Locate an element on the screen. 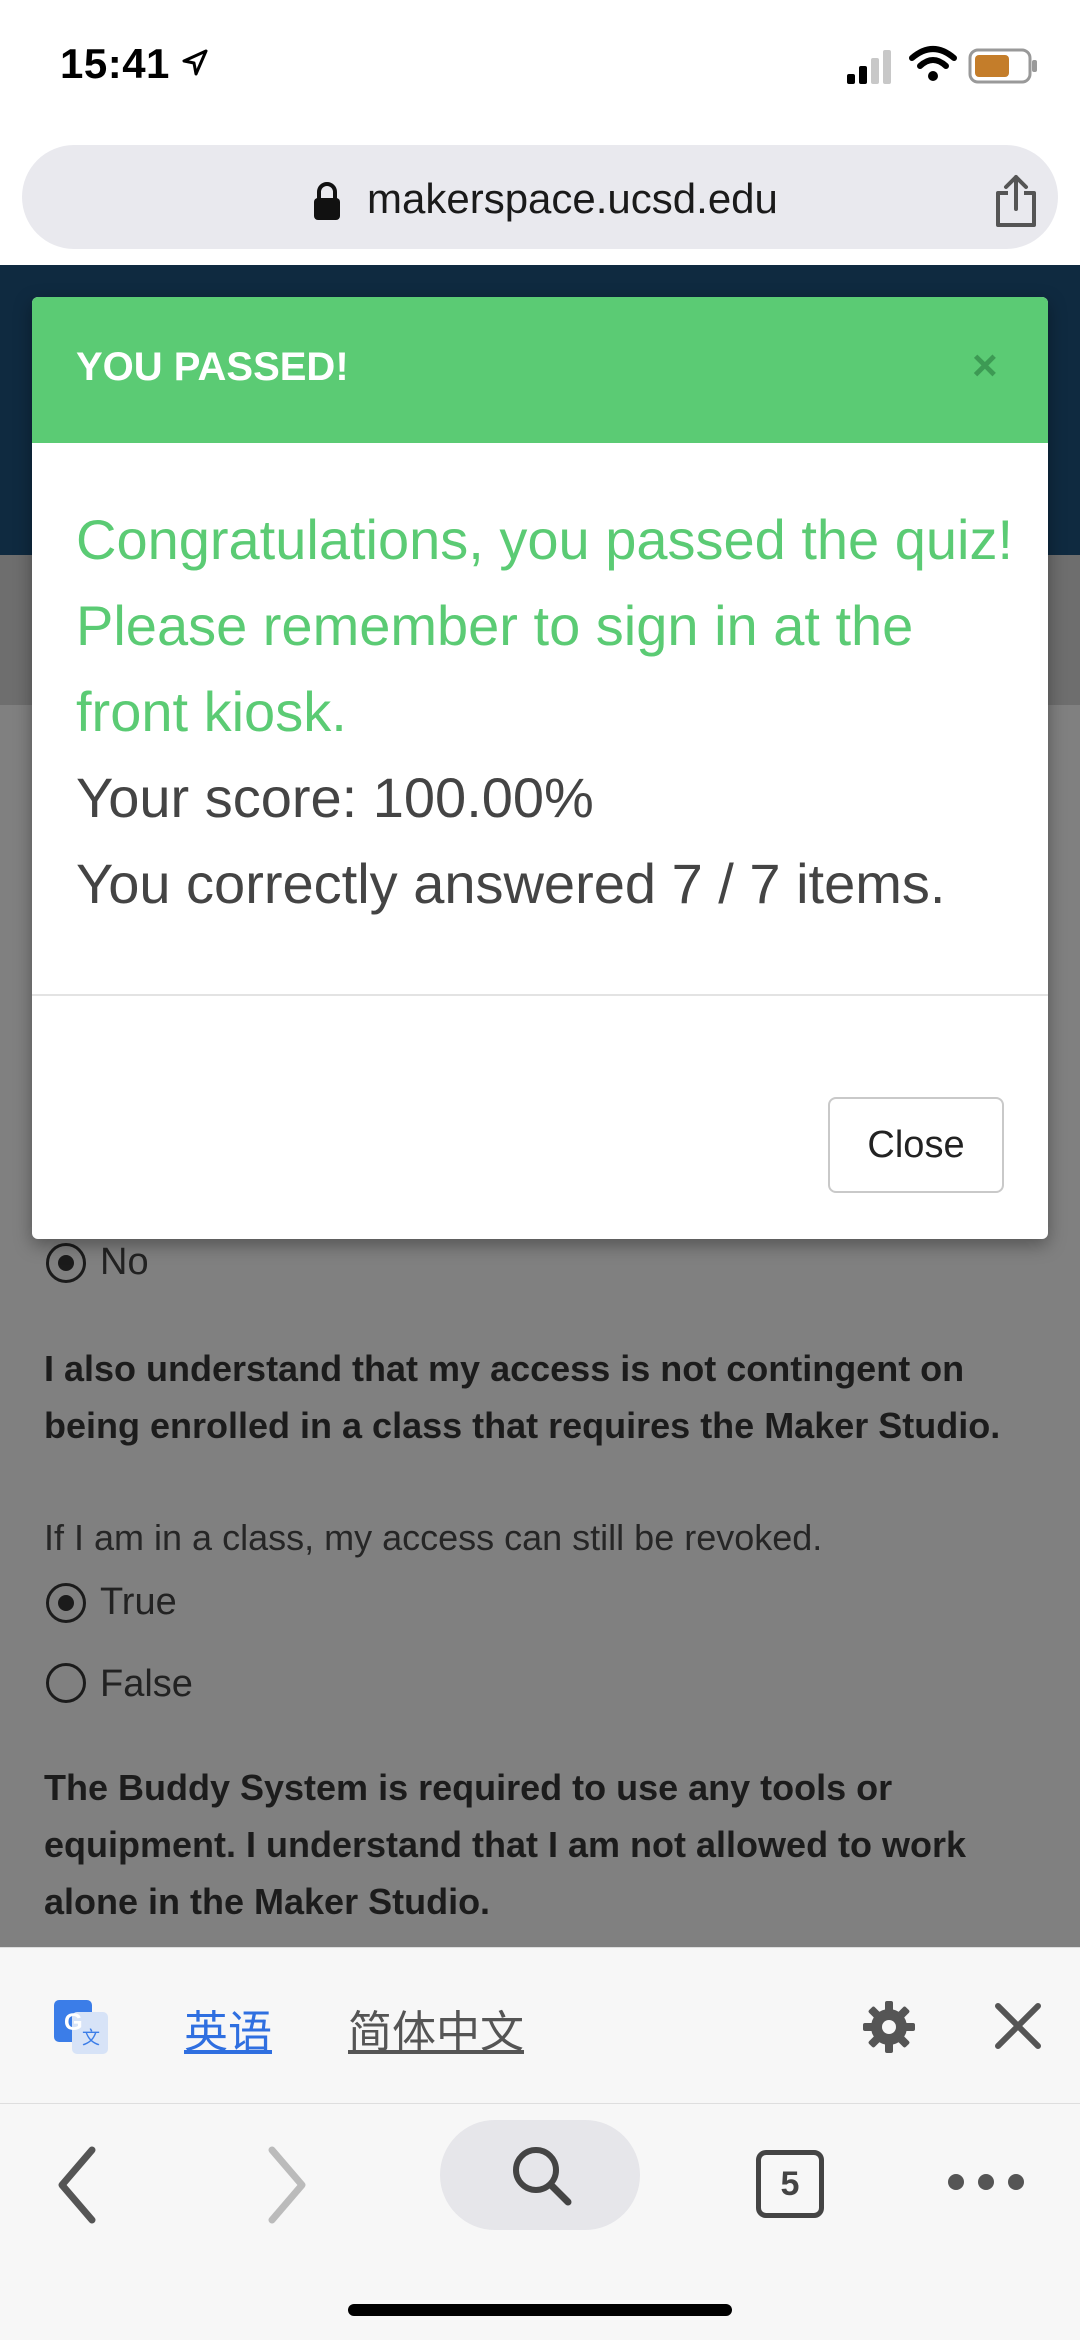 This screenshot has height=2340, width=1080. cellular-signal-icon is located at coordinates (869, 67).